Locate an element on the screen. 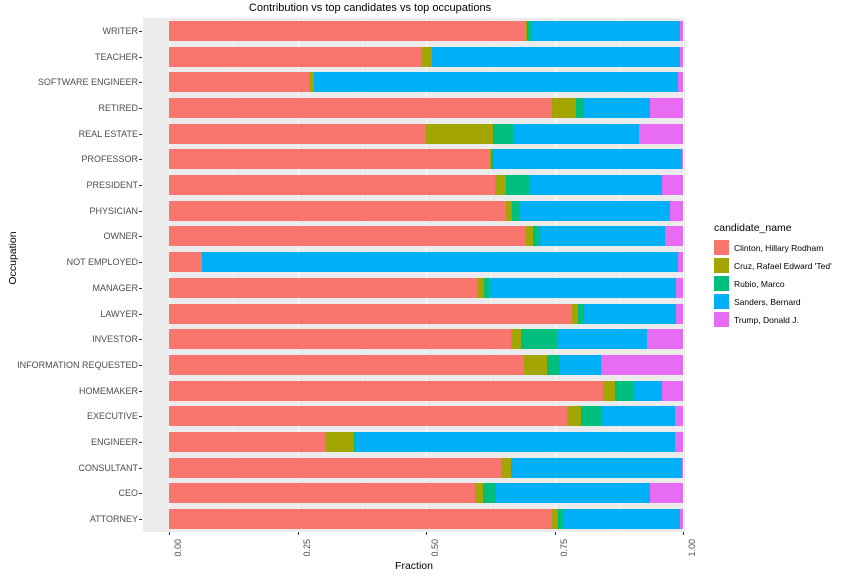 The height and width of the screenshot is (576, 864). y-tick-label: WRITER is located at coordinates (120, 30).